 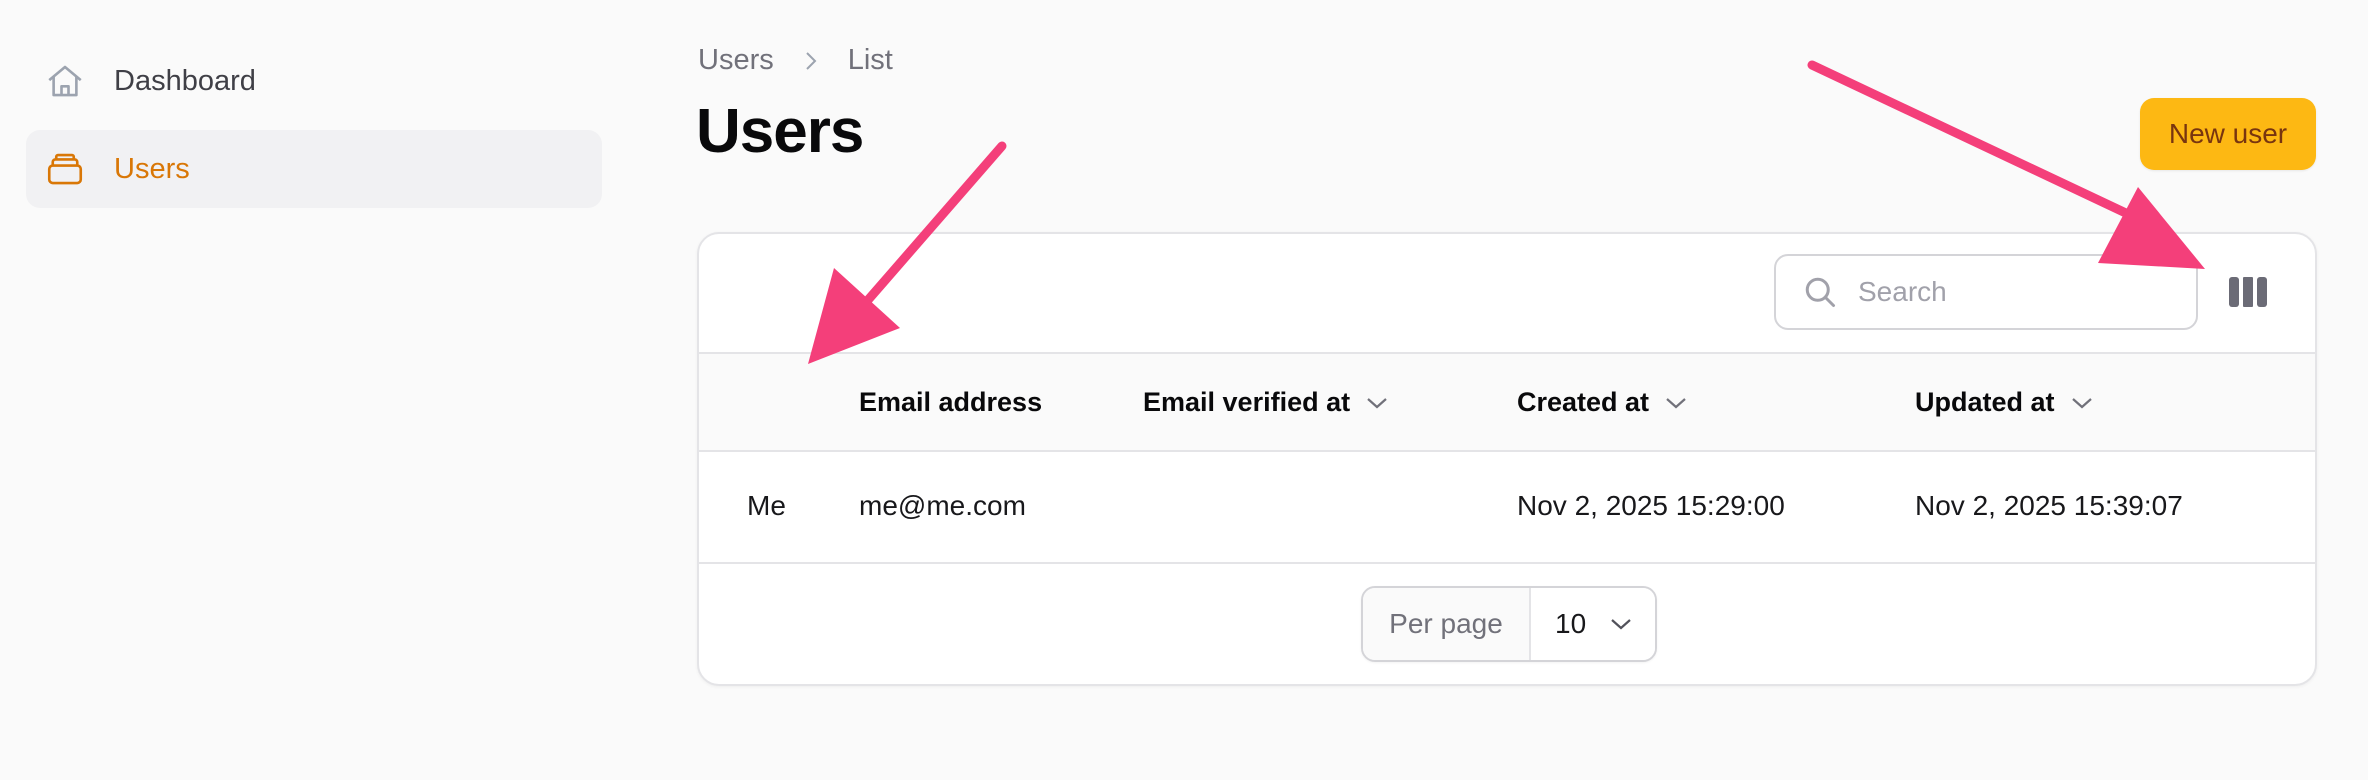 What do you see at coordinates (2049, 505) in the screenshot?
I see `cell-updated-at: Nov 2, 2025 15:39:07` at bounding box center [2049, 505].